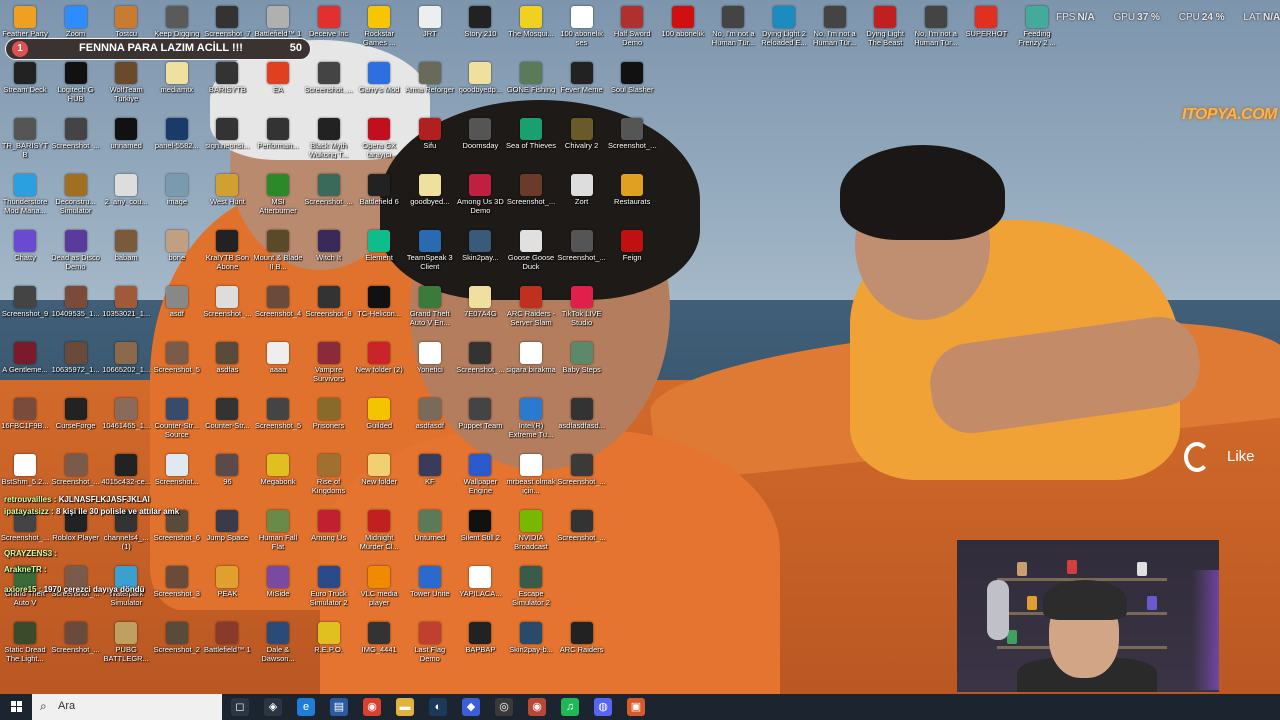  Describe the element at coordinates (430, 365) in the screenshot. I see `desktop-icon: Yonetici` at that location.